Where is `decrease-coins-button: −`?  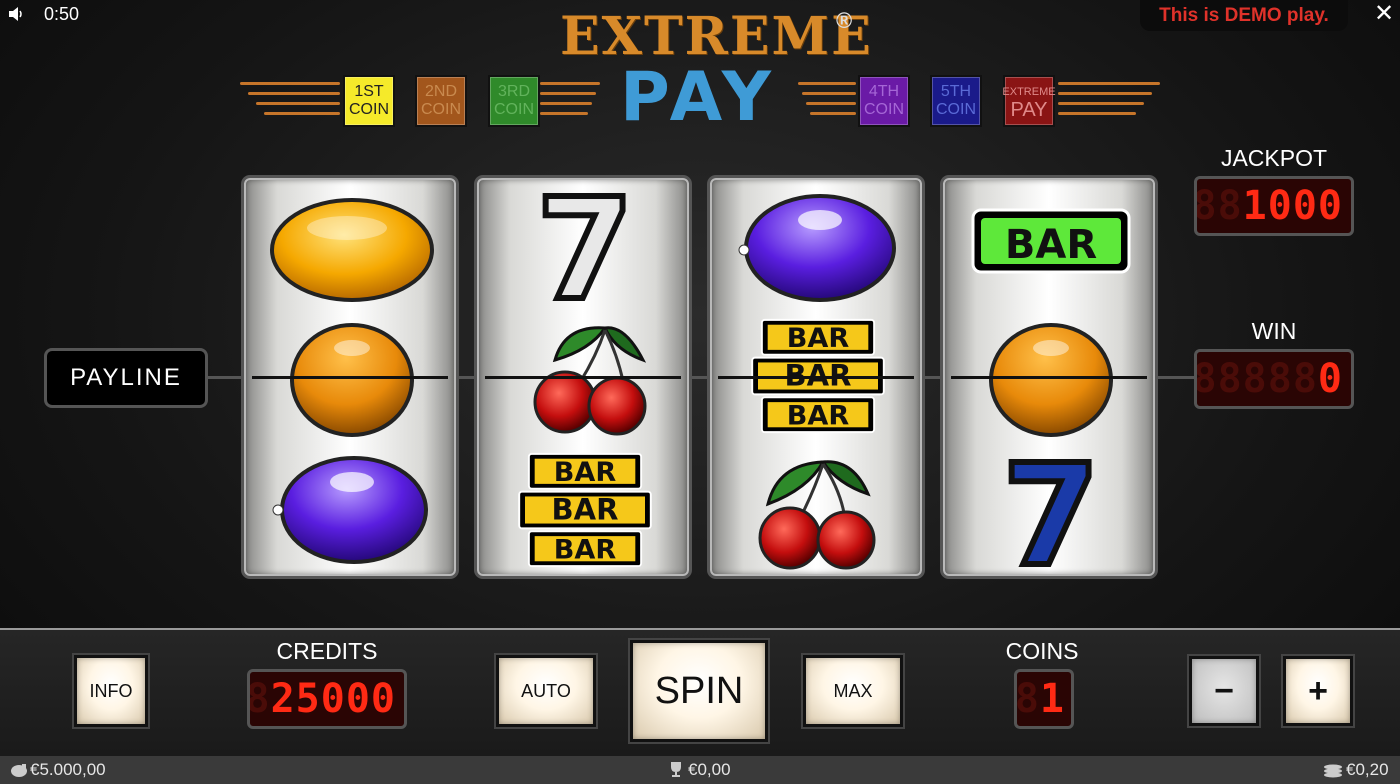 decrease-coins-button: − is located at coordinates (1224, 691).